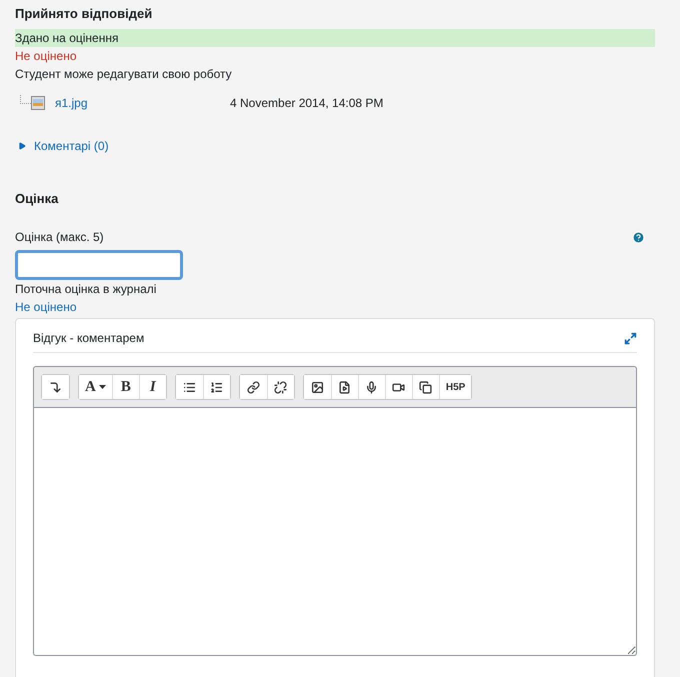  Describe the element at coordinates (86, 289) in the screenshot. I see `field-label: Поточна оцінка в журналі` at that location.